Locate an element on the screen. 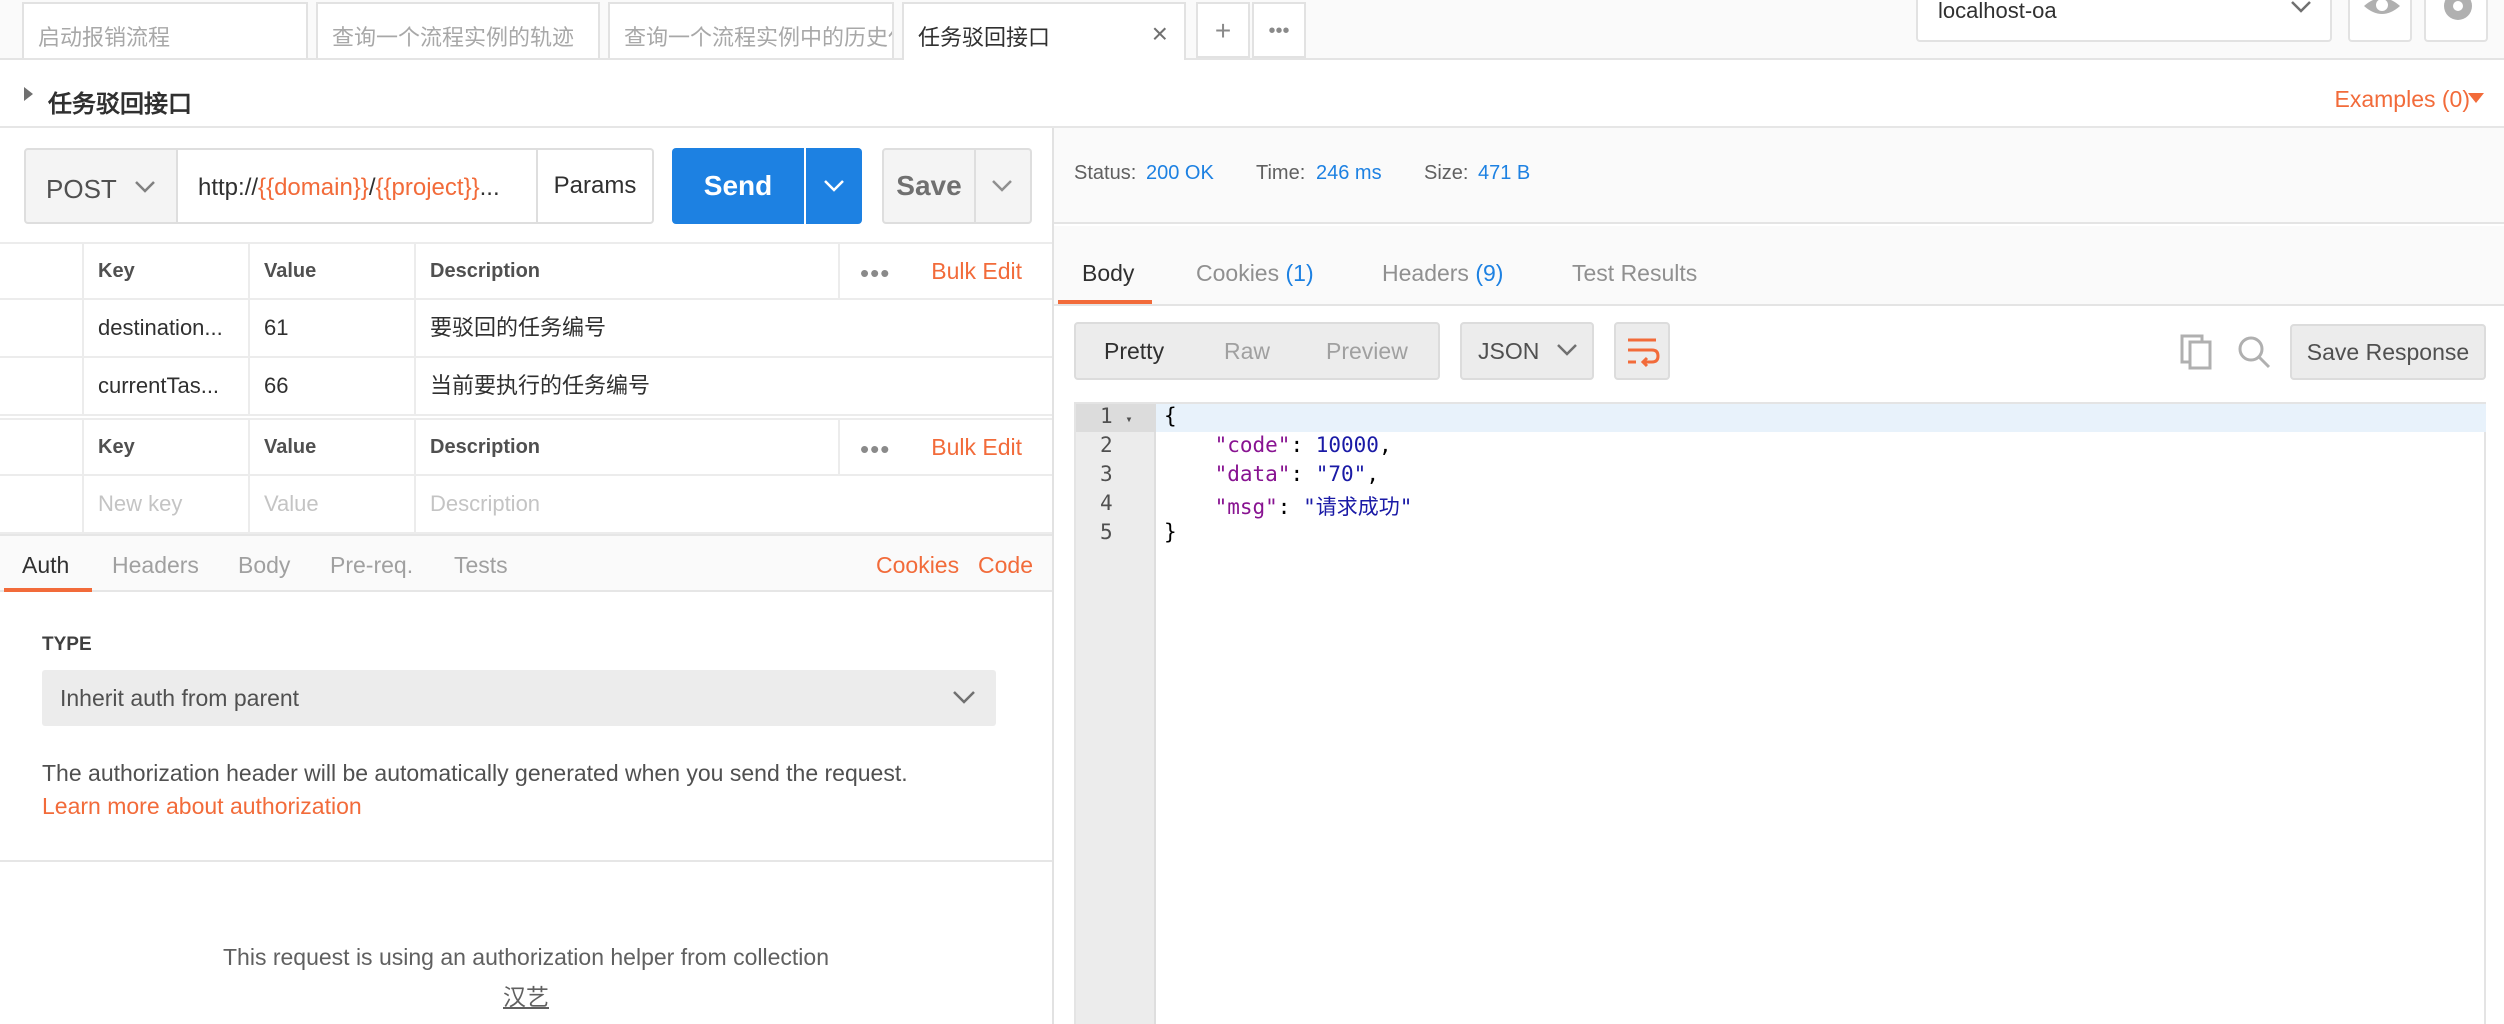 This screenshot has height=1024, width=2504. close-tab-icon: × is located at coordinates (1160, 34).